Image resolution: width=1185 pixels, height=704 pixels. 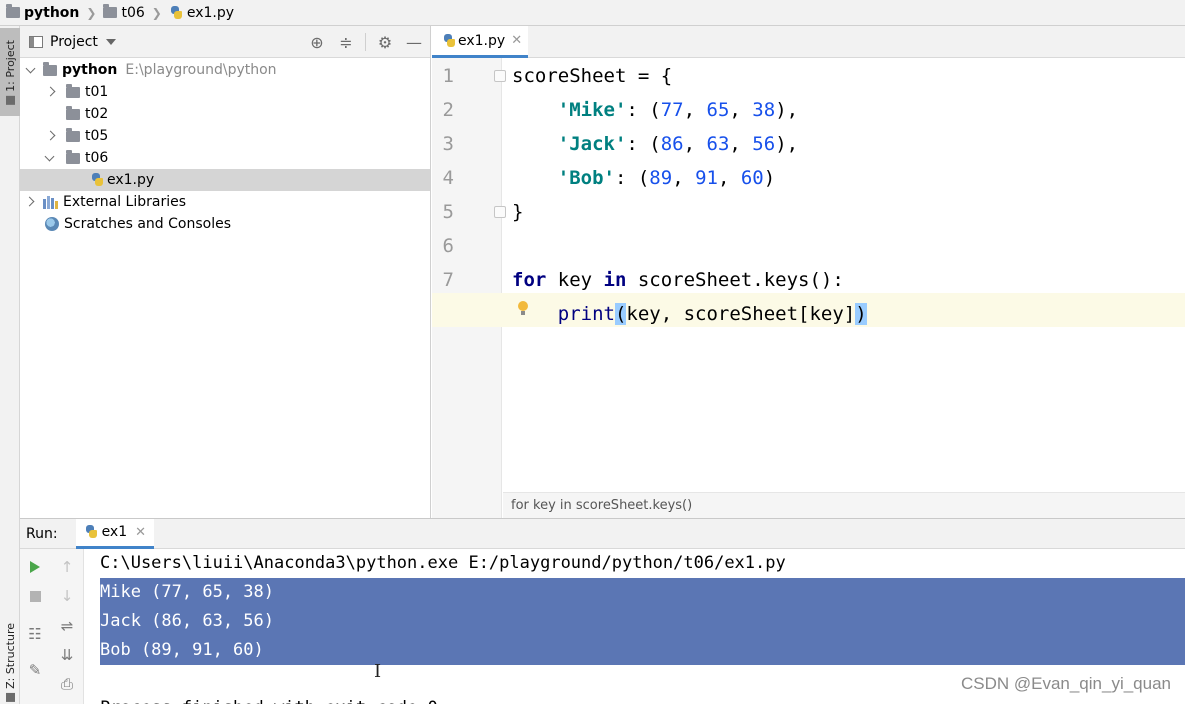 What do you see at coordinates (115, 533) in the screenshot?
I see `run-tab-ex1: ex1 ✕` at bounding box center [115, 533].